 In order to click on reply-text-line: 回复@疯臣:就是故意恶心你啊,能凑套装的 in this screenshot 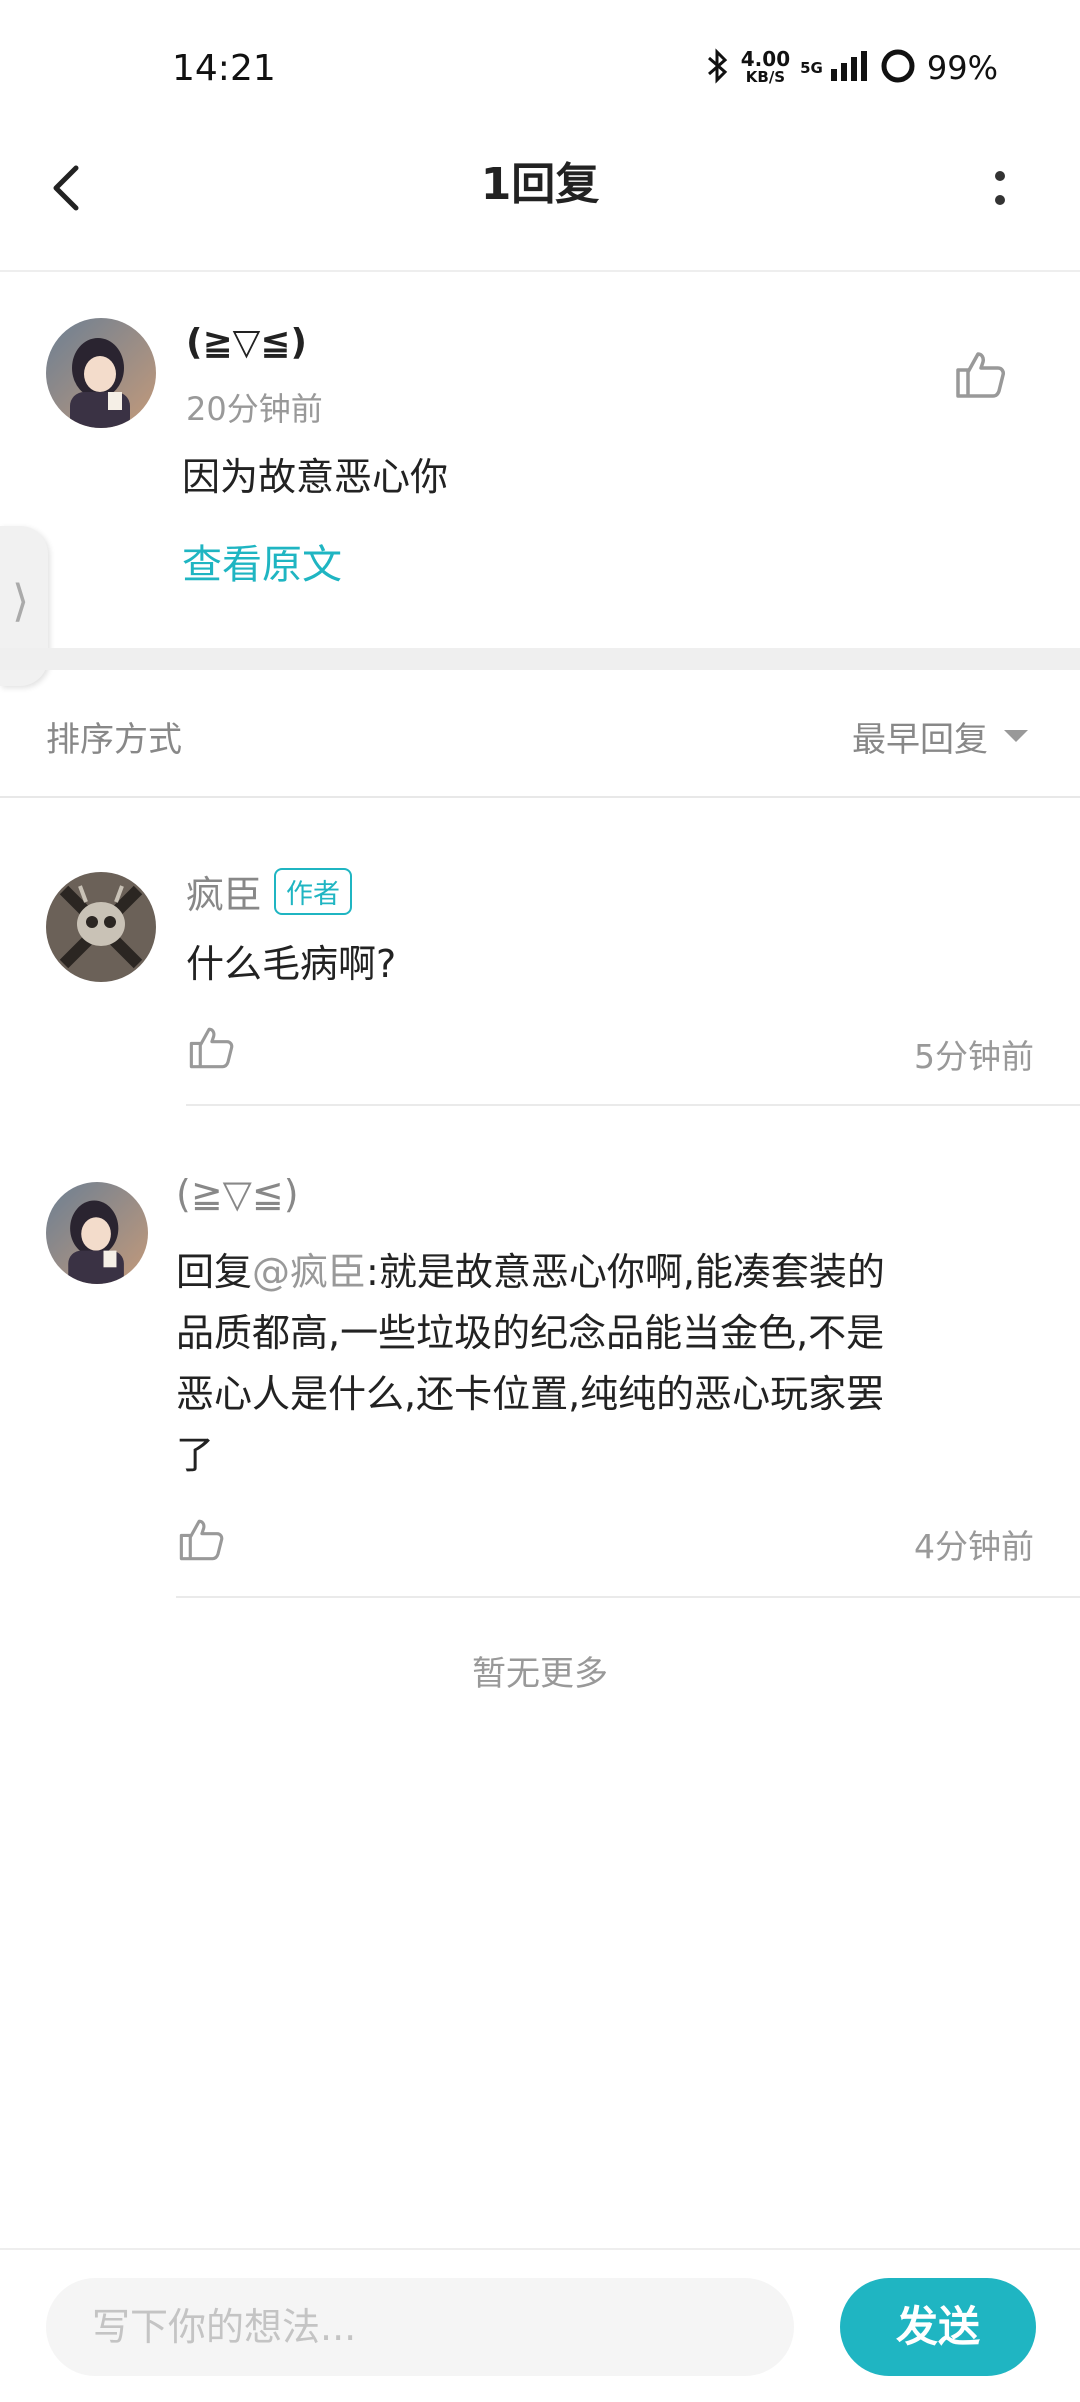, I will do `click(530, 1272)`.